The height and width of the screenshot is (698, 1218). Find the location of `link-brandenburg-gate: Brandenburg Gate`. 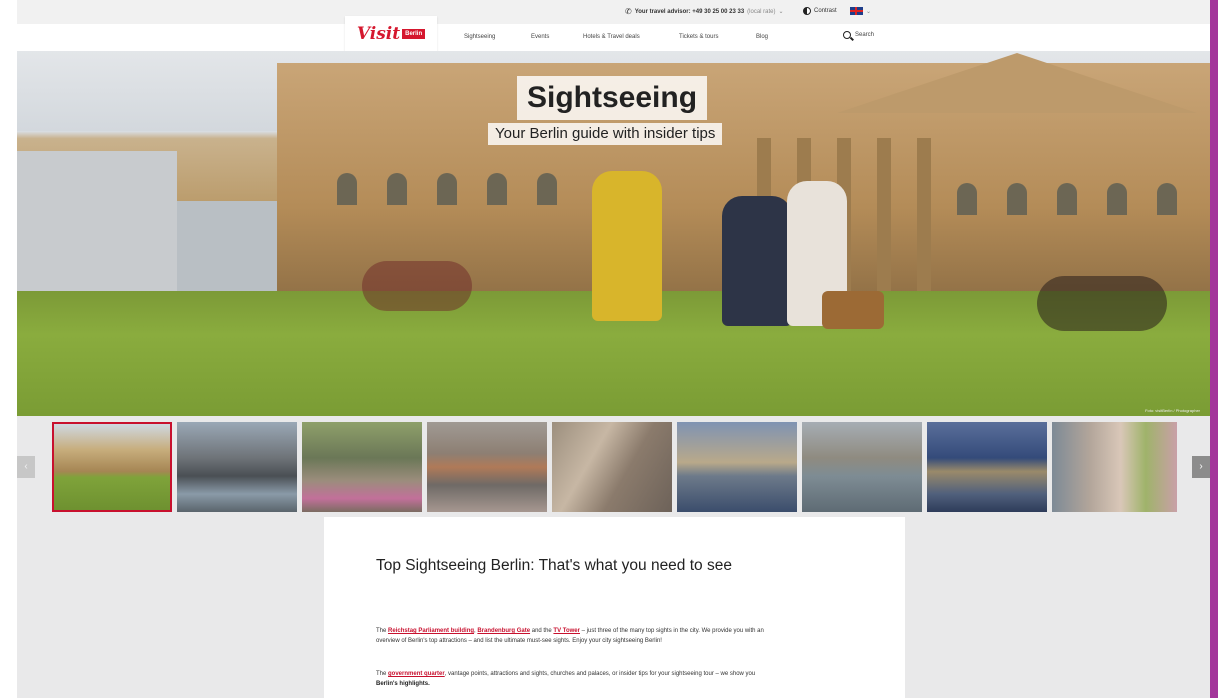

link-brandenburg-gate: Brandenburg Gate is located at coordinates (503, 631).